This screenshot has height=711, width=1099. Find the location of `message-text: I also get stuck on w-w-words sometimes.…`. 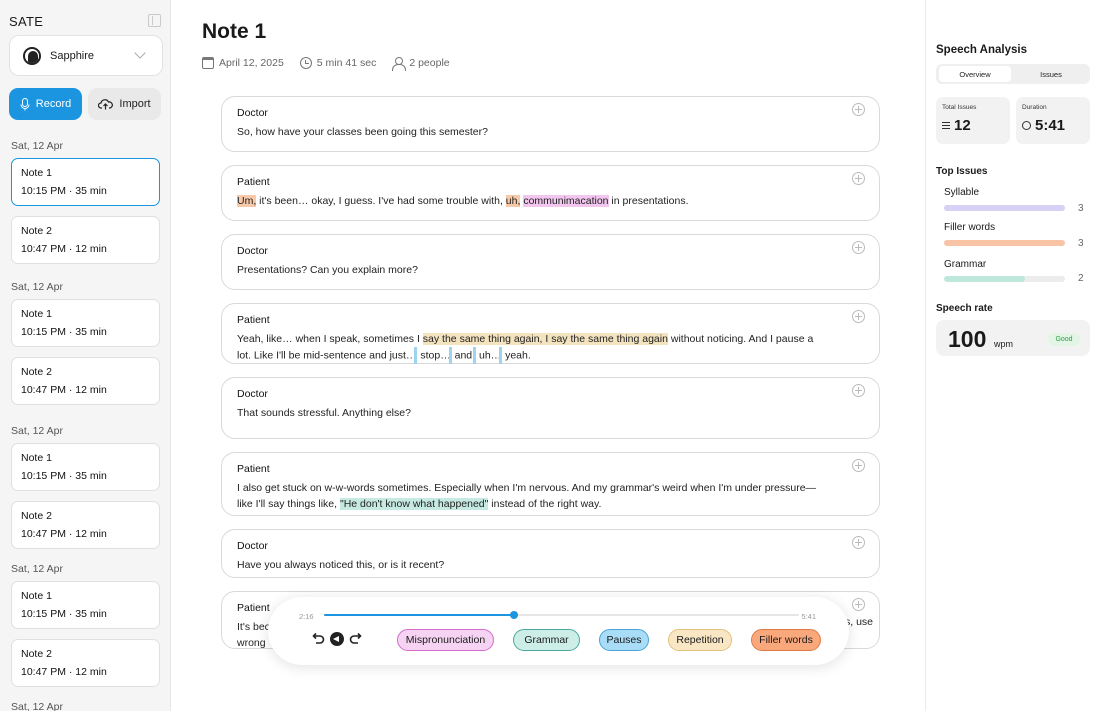

message-text: I also get stuck on w-w-words sometimes.… is located at coordinates (533, 496).